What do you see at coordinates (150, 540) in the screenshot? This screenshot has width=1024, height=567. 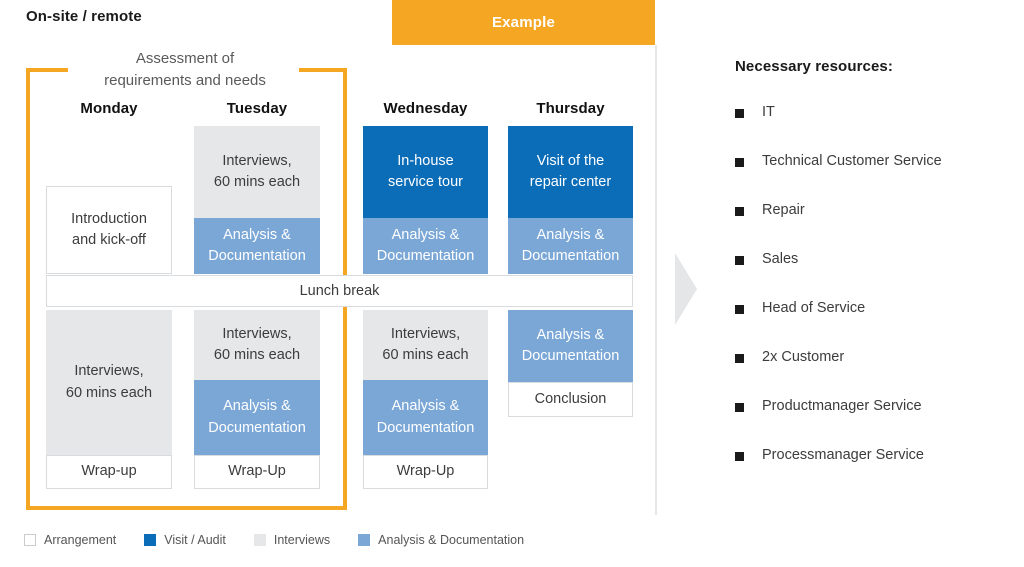 I see `legend-swatch-visit-audit` at bounding box center [150, 540].